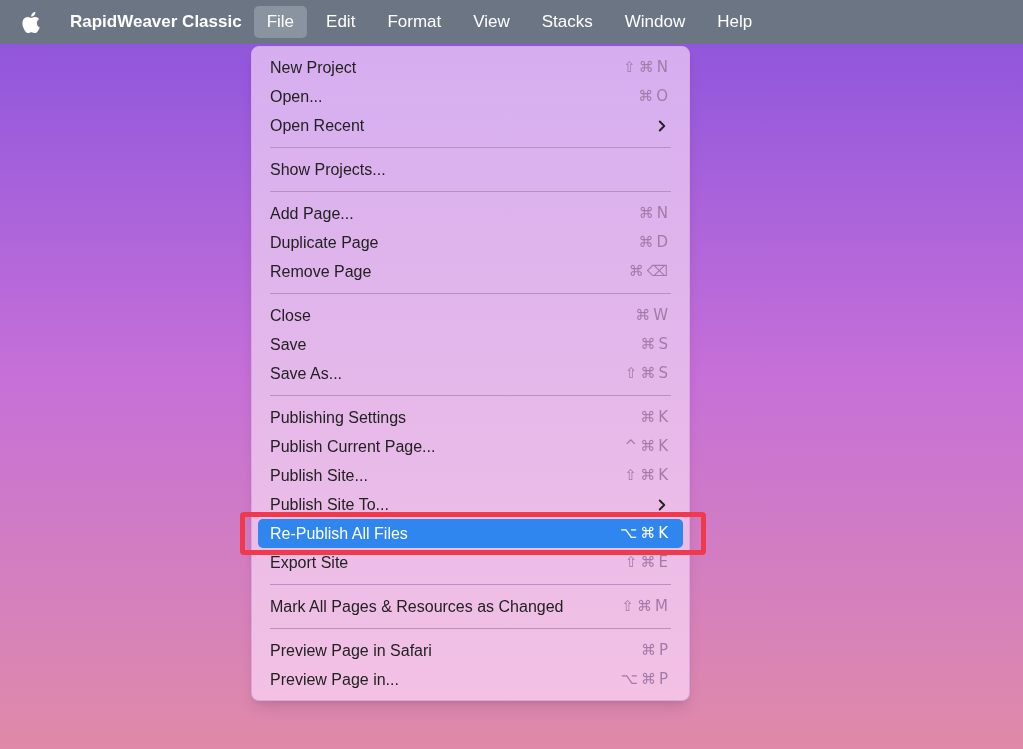 This screenshot has width=1023, height=749. Describe the element at coordinates (288, 344) in the screenshot. I see `menu-item-label: Save` at that location.